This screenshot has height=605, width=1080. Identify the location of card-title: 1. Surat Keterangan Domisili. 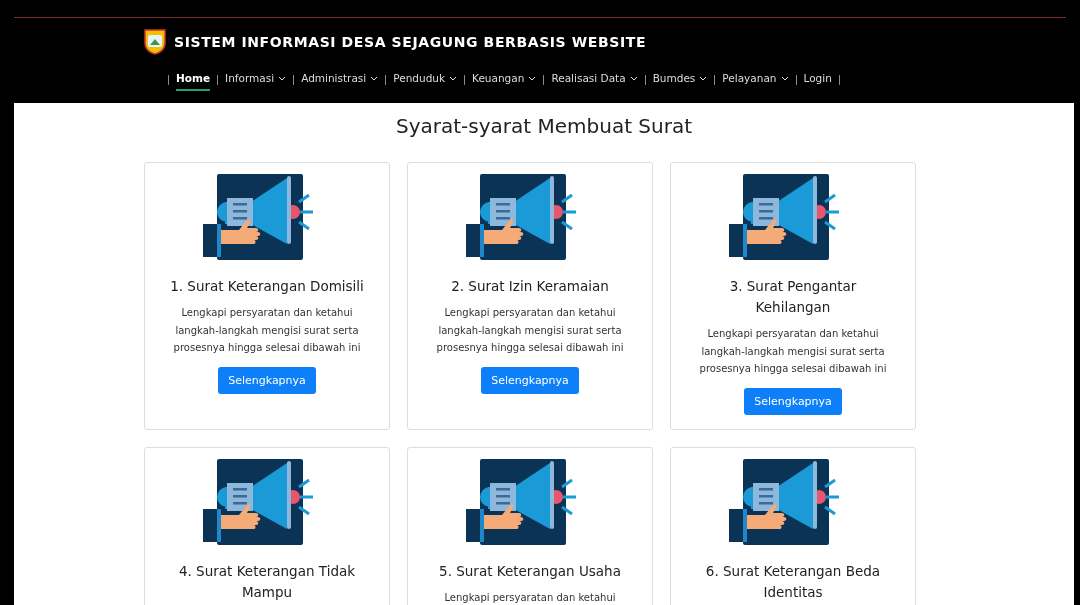
(267, 286).